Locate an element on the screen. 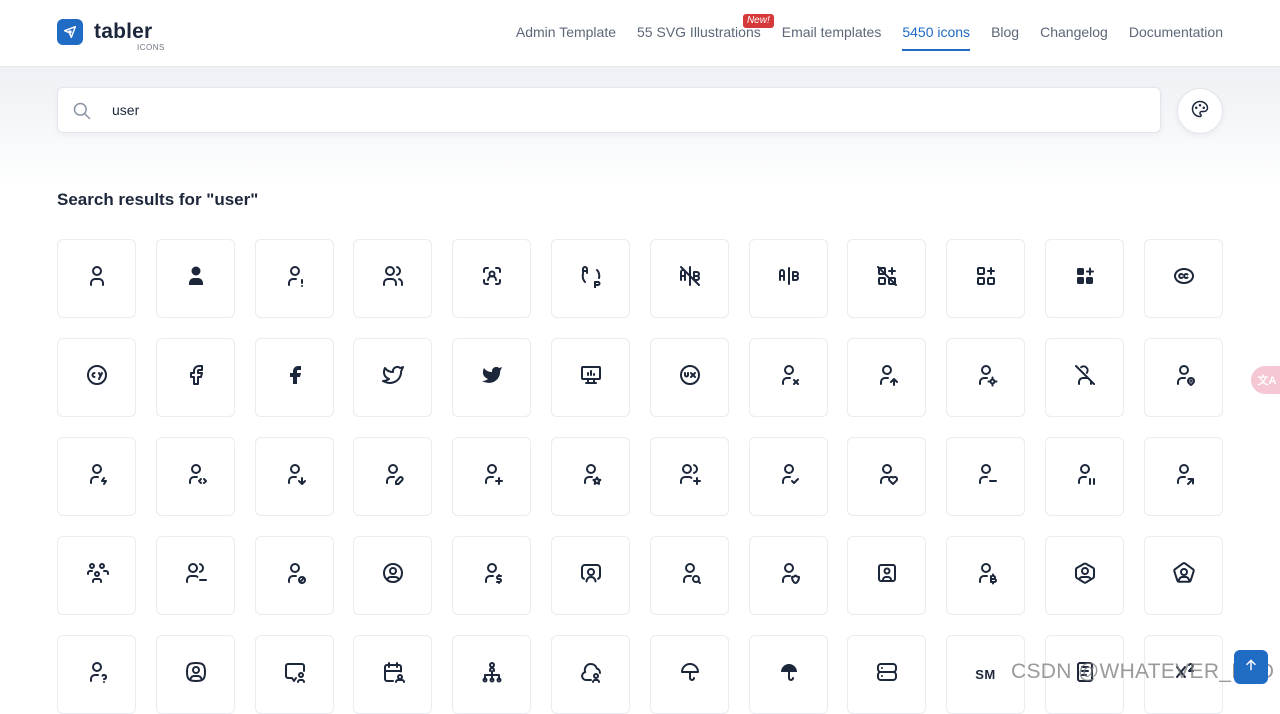  nav-item-4: Blog is located at coordinates (1005, 37).